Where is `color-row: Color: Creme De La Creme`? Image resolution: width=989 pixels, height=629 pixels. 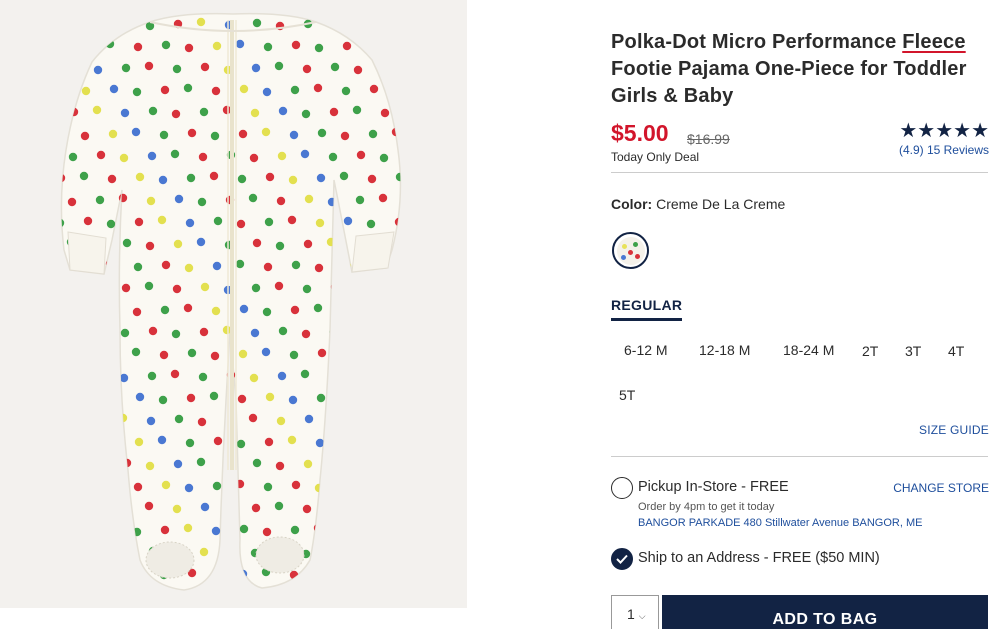 color-row: Color: Creme De La Creme is located at coordinates (698, 204).